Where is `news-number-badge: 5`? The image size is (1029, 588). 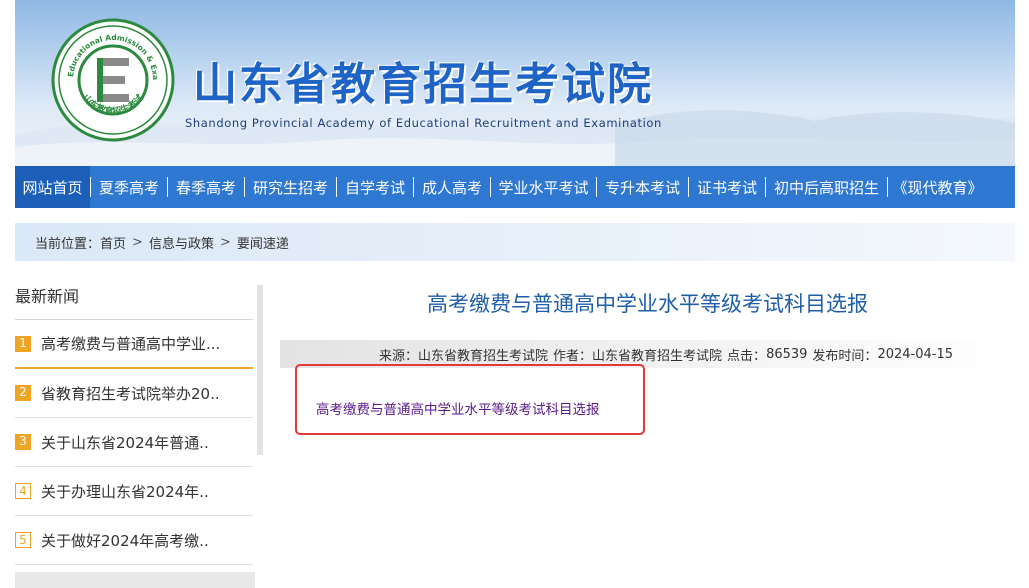 news-number-badge: 5 is located at coordinates (23, 540).